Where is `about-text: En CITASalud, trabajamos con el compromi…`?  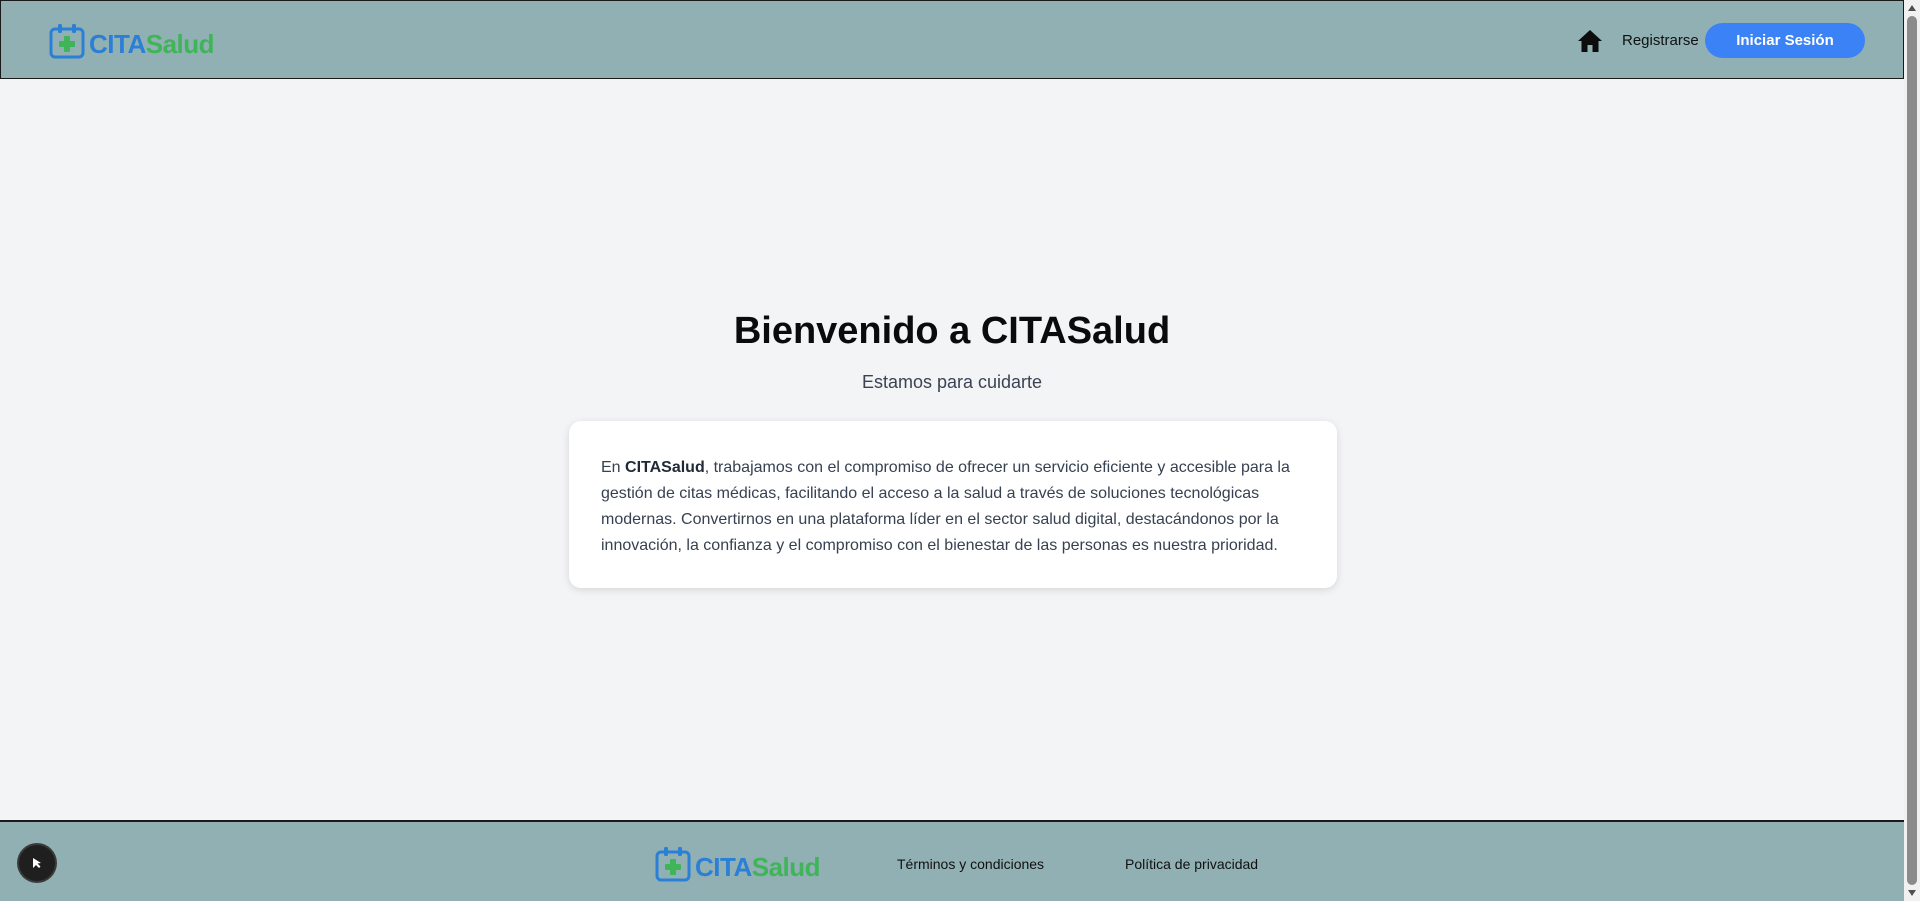 about-text: En CITASalud, trabajamos con el compromi… is located at coordinates (953, 507).